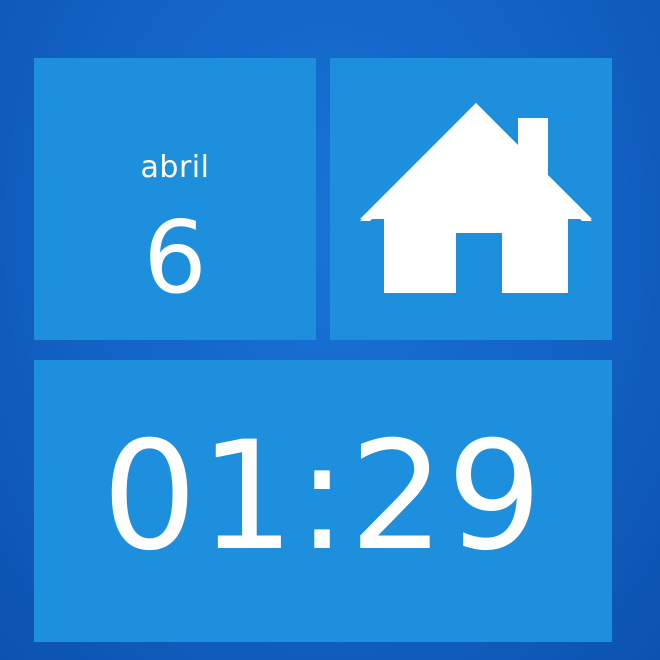  Describe the element at coordinates (476, 198) in the screenshot. I see `home-icon` at that location.